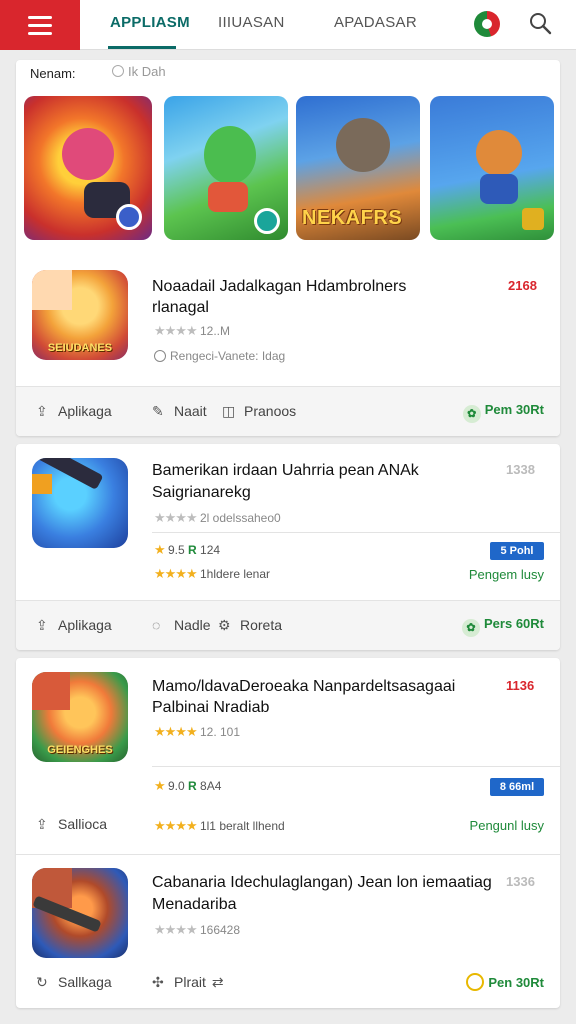 This screenshot has height=1024, width=576. What do you see at coordinates (520, 685) in the screenshot?
I see `rank-number: 1136` at bounding box center [520, 685].